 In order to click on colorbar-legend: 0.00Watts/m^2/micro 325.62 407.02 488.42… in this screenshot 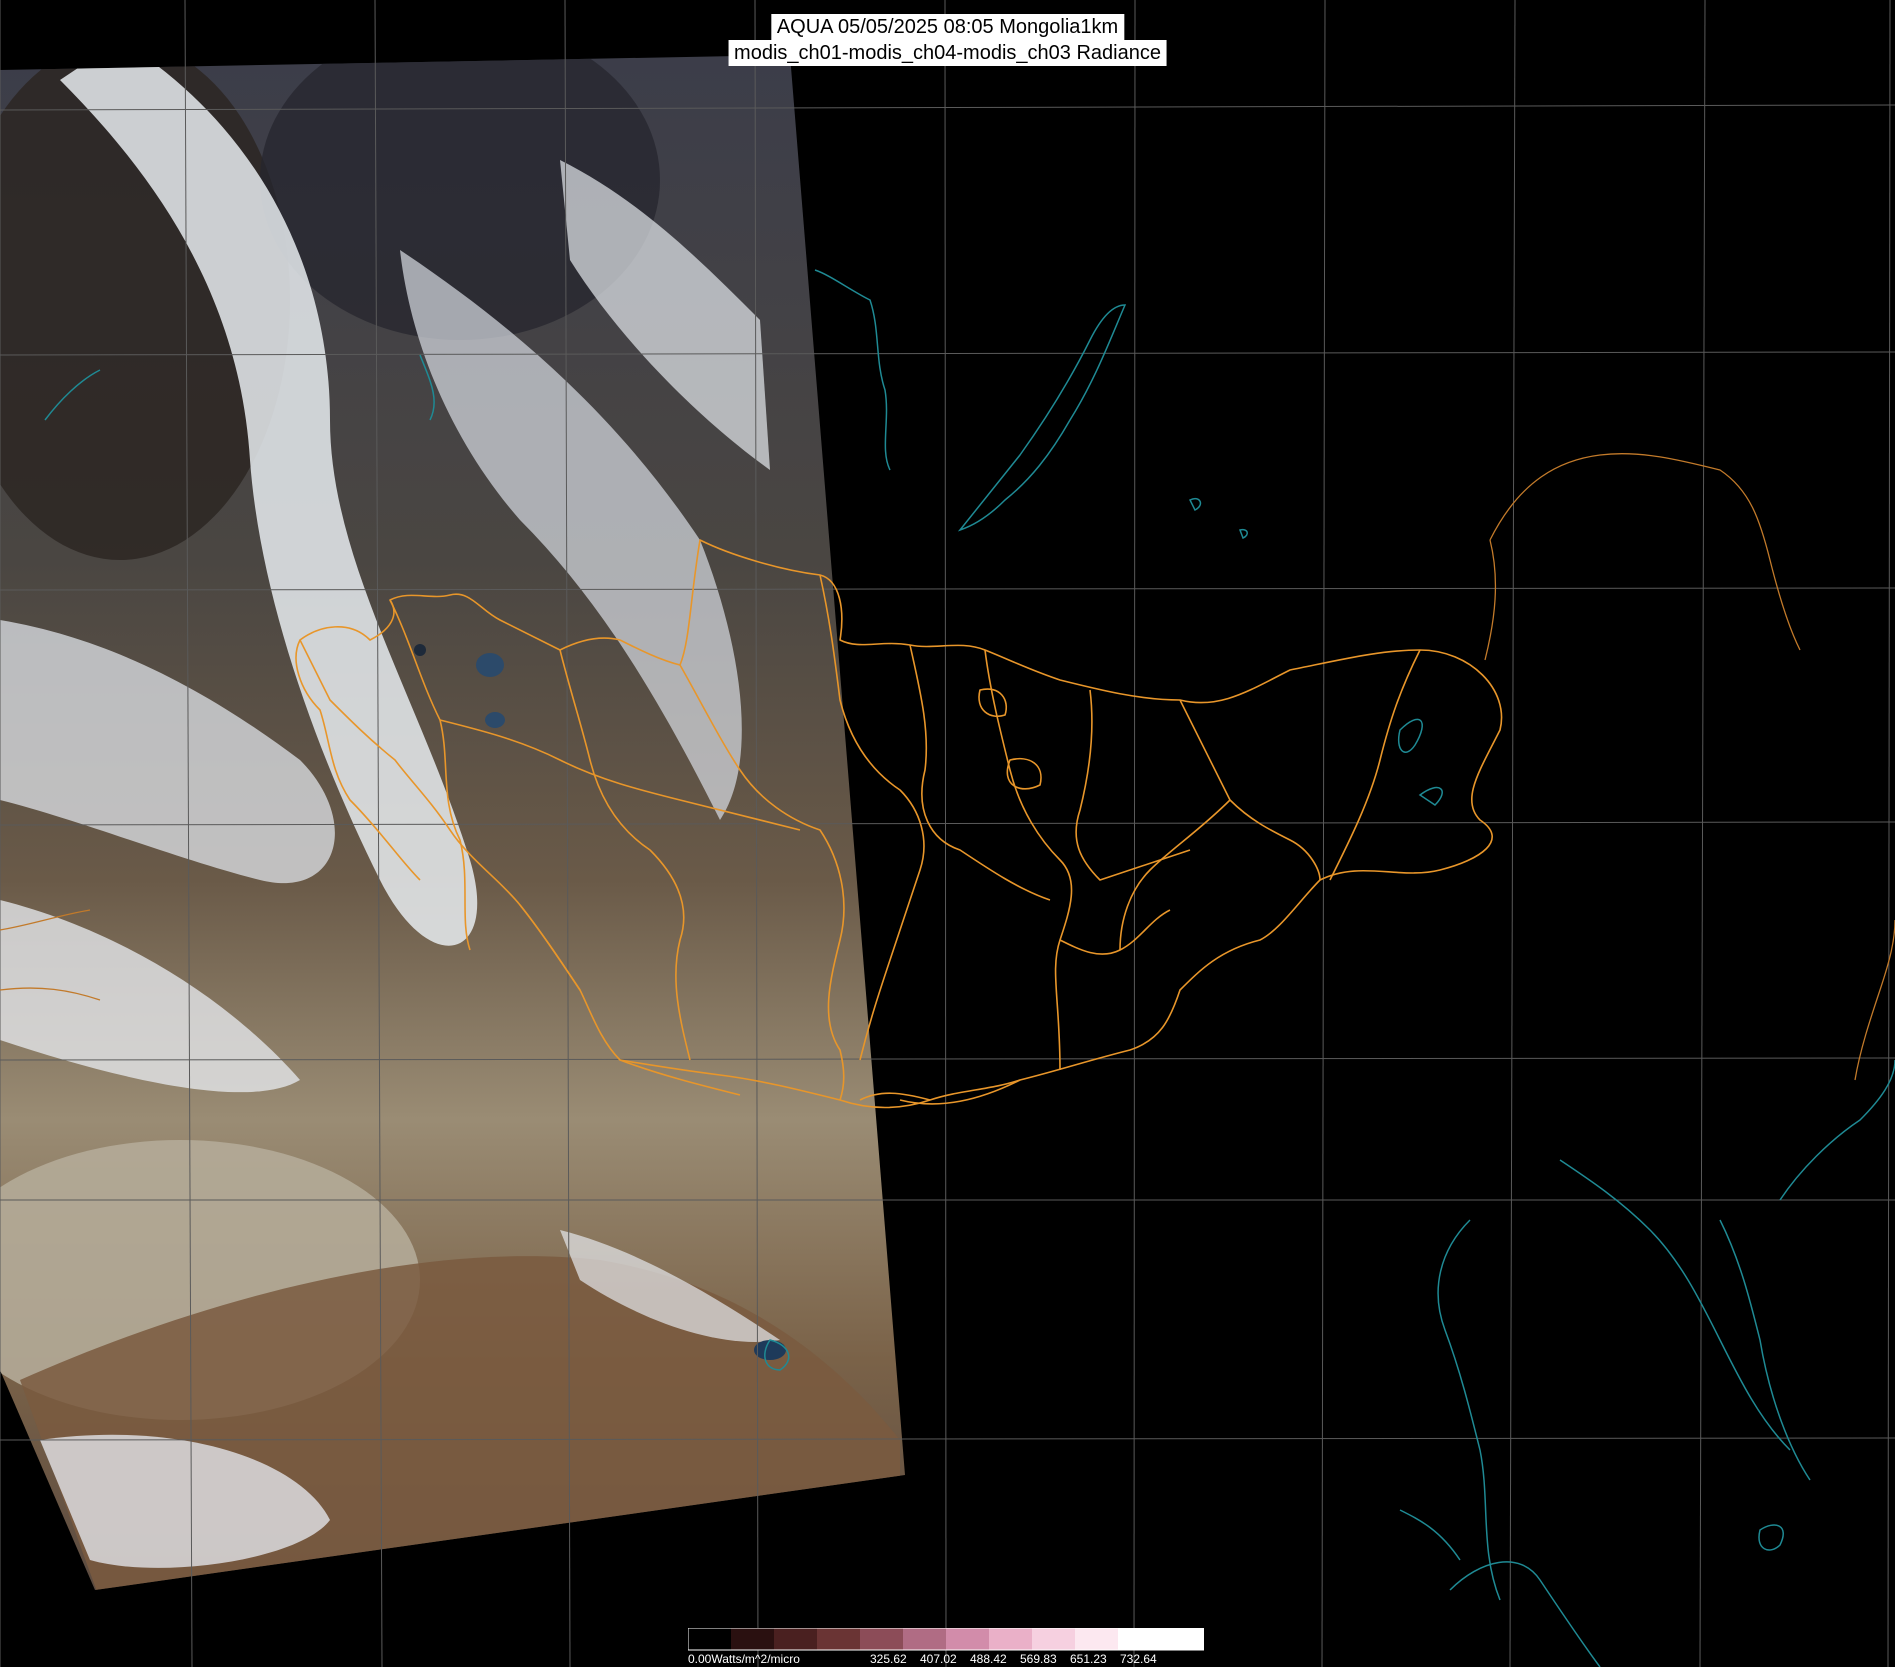, I will do `click(946, 1647)`.